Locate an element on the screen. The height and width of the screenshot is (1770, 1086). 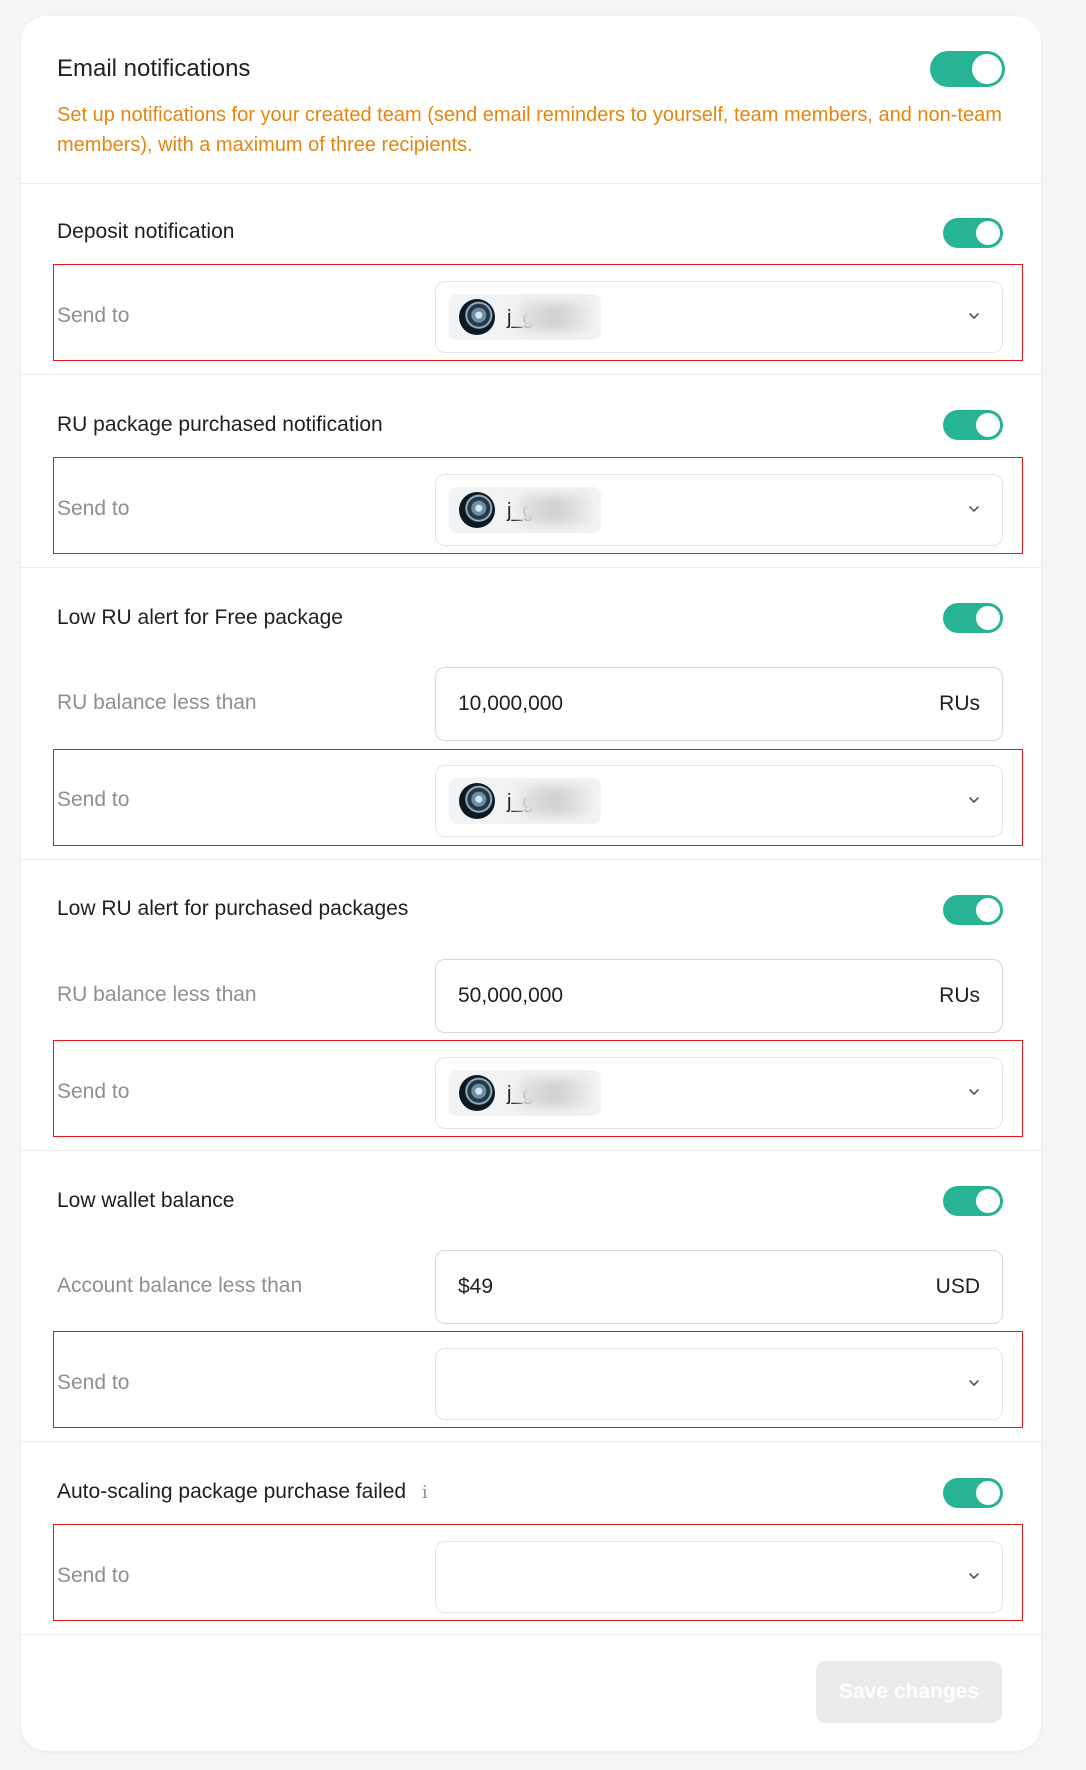
deposit-notification-toggle is located at coordinates (973, 233).